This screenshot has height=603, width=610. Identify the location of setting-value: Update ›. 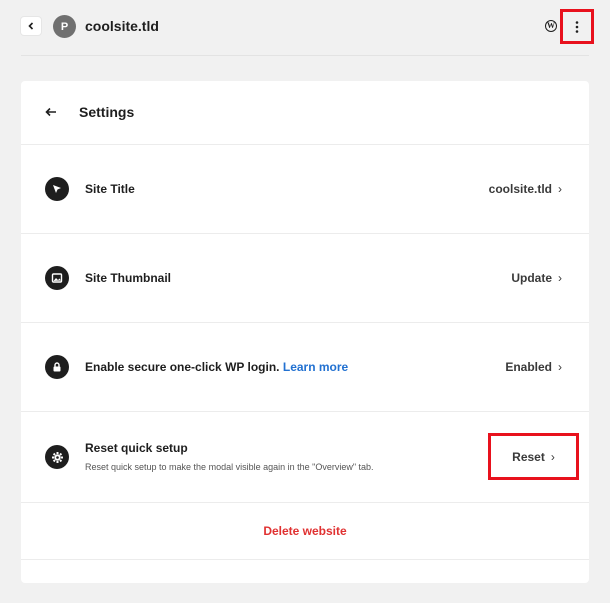
(536, 278).